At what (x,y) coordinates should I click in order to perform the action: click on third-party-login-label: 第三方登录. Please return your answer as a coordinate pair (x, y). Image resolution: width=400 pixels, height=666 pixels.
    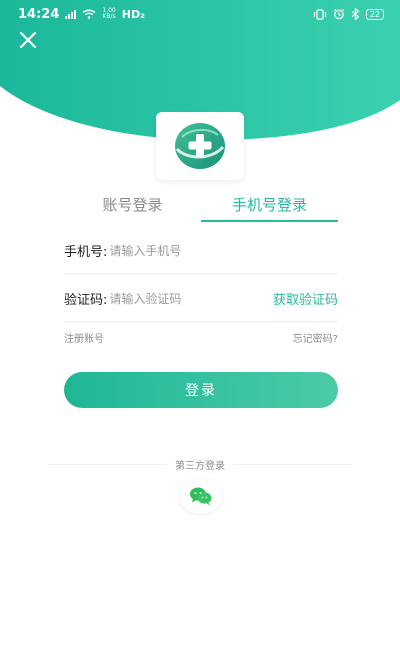
    Looking at the image, I should click on (200, 466).